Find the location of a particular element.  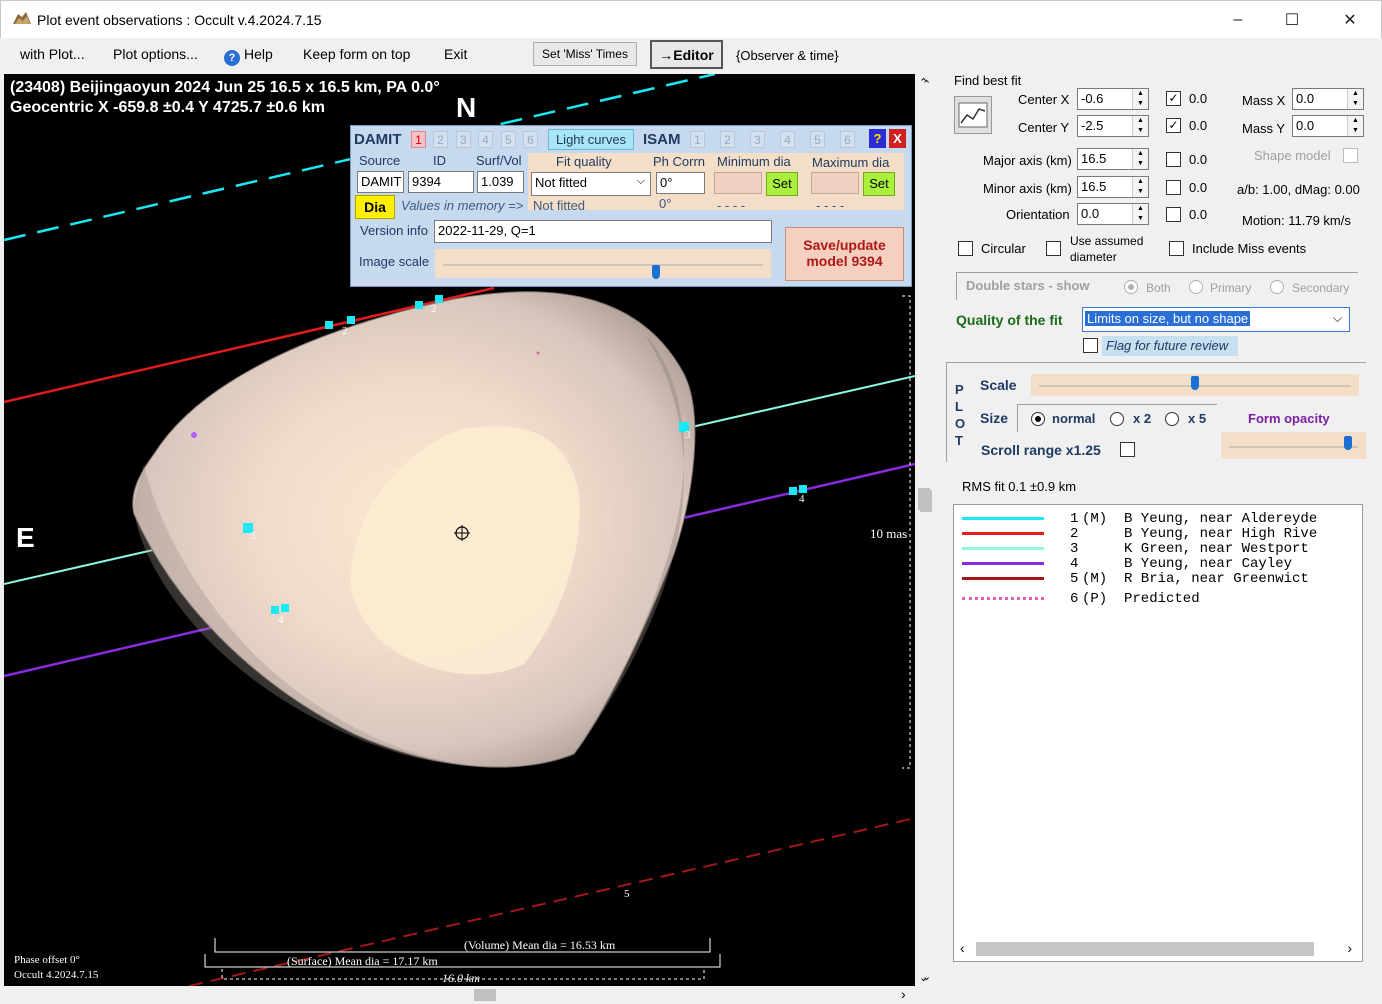

form-opacity-thumb is located at coordinates (1347, 443).